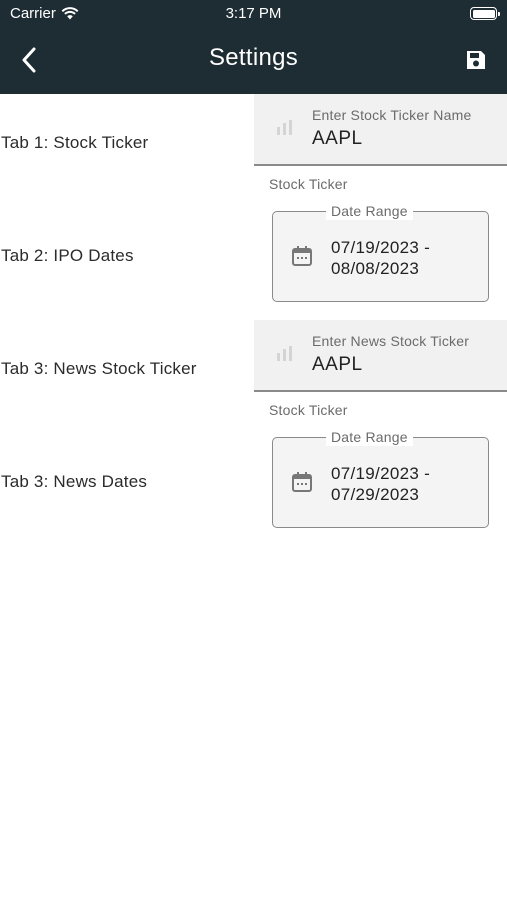 Image resolution: width=507 pixels, height=900 pixels. Describe the element at coordinates (337, 139) in the screenshot. I see `stock-ticker-input: AAPL` at that location.